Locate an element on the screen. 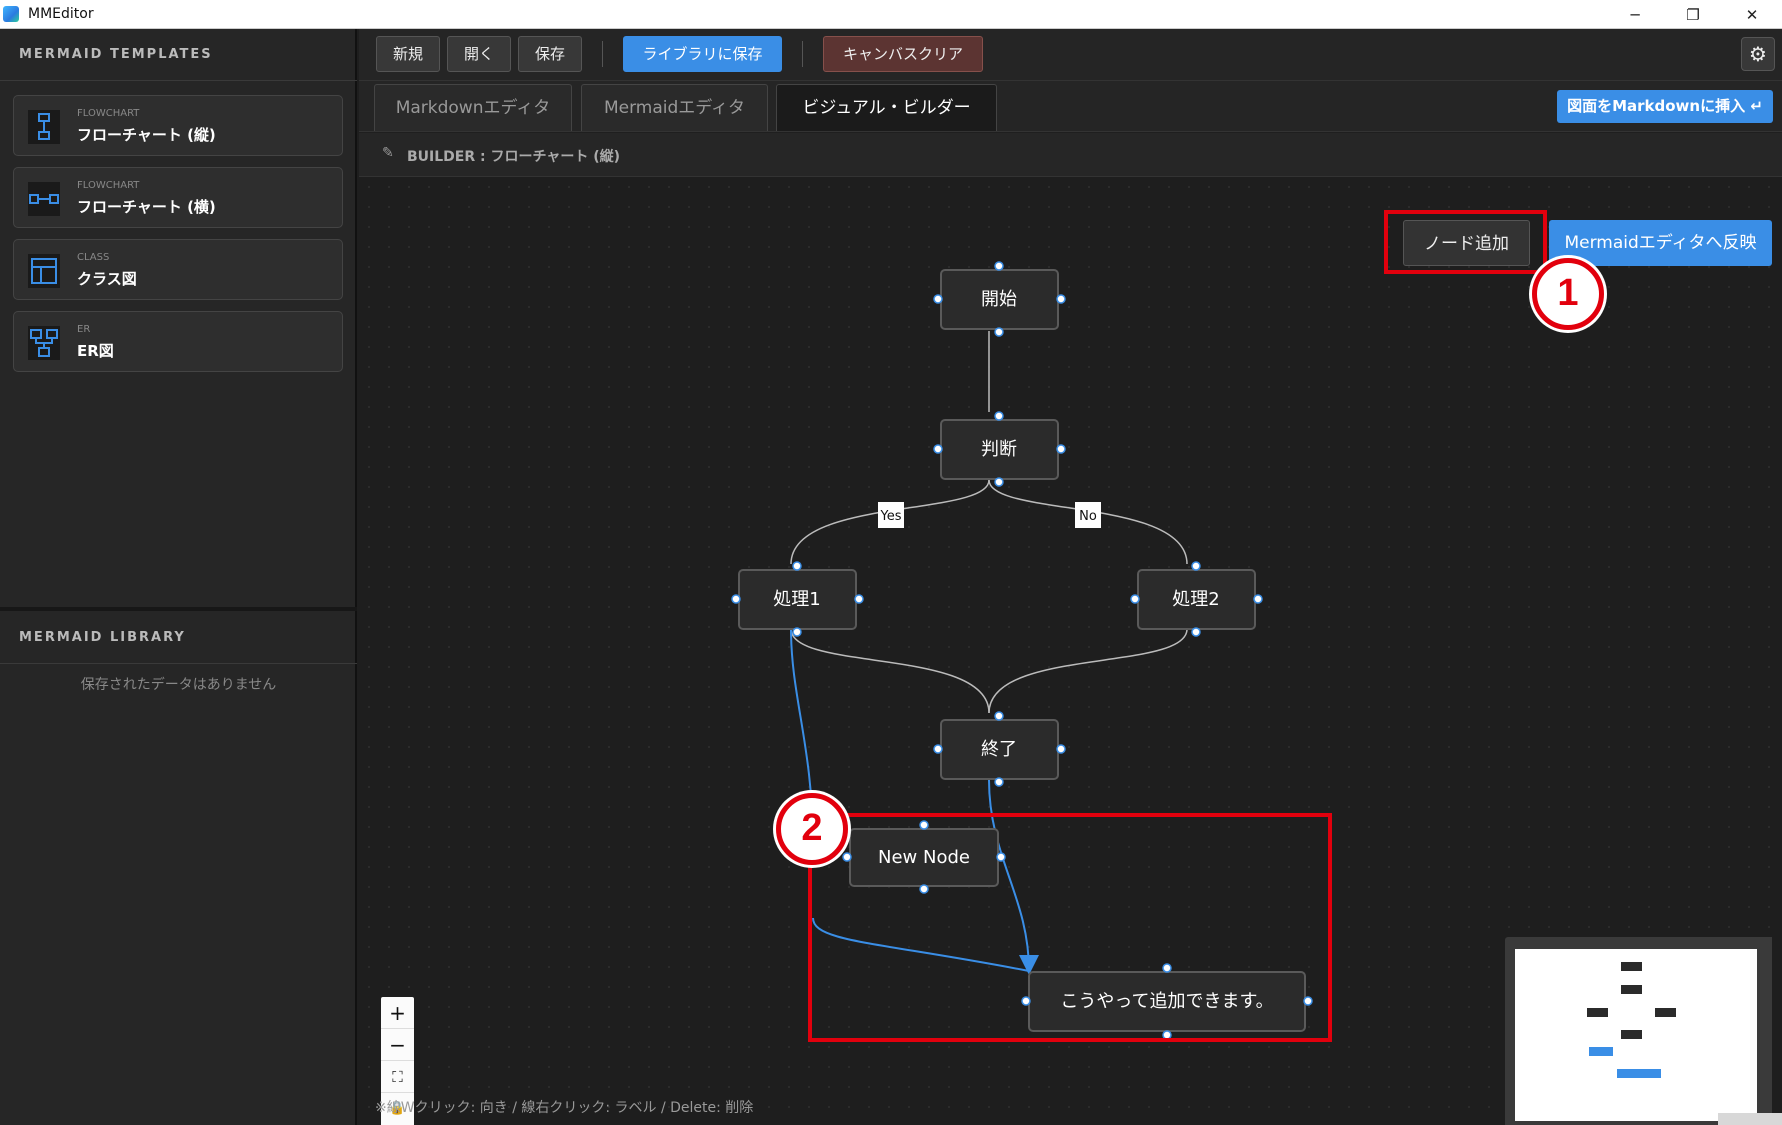 This screenshot has width=1782, height=1125. reflect-to-mermaid-button: Mermaidエディタへ反映 is located at coordinates (1660, 243).